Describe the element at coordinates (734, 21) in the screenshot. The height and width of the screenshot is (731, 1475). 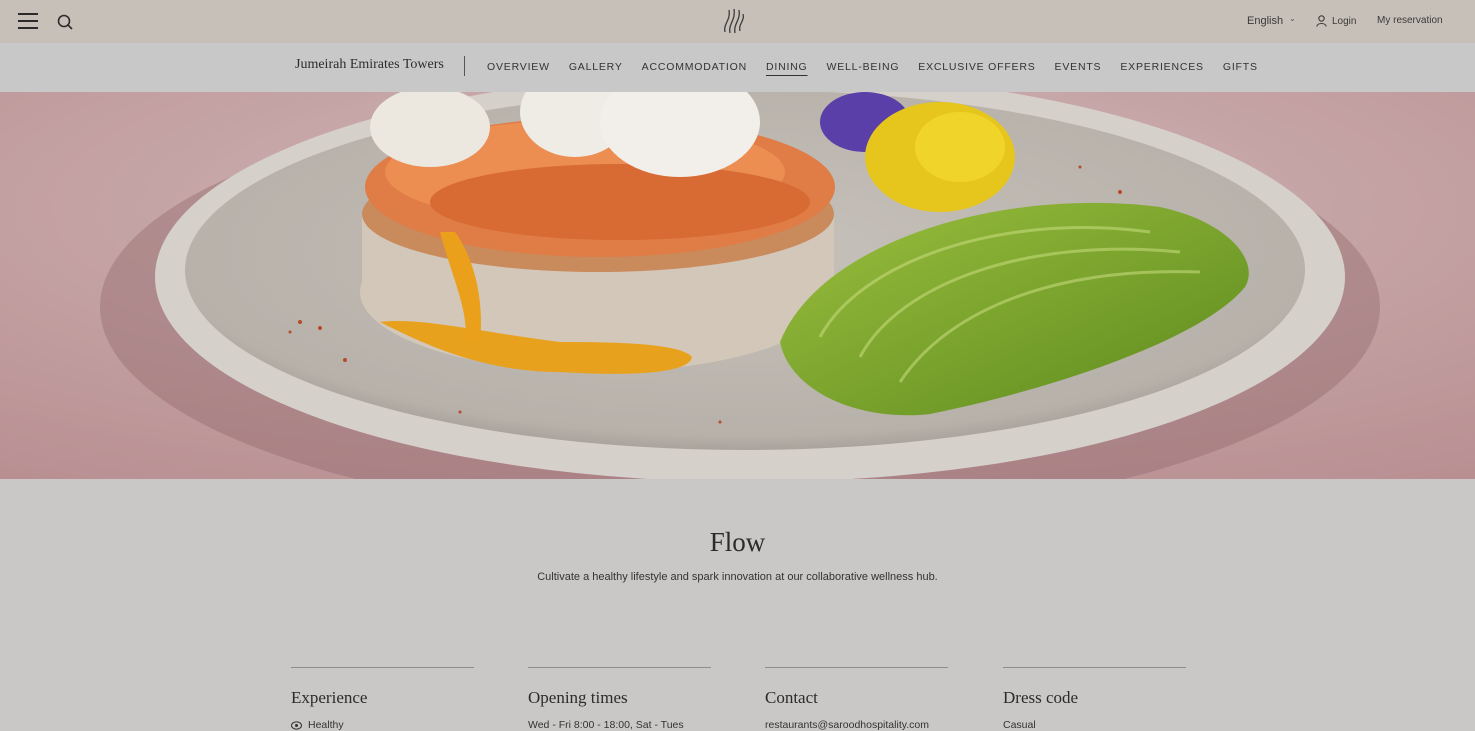
I see `jumeirah-logo-icon` at that location.